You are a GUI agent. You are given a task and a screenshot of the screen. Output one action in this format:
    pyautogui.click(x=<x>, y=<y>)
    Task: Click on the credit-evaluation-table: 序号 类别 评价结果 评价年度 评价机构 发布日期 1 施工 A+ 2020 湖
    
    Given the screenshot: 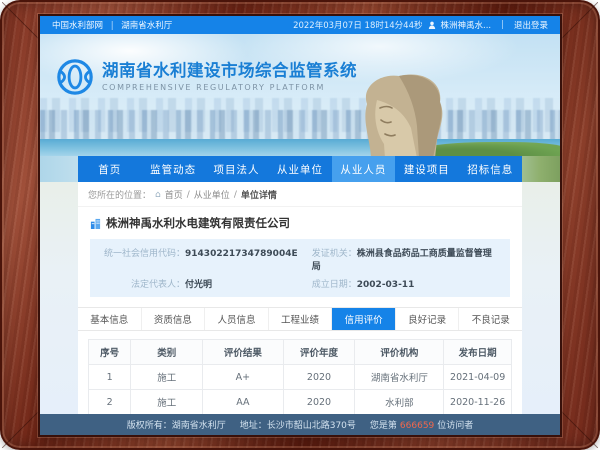 What is the action you would take?
    pyautogui.click(x=299, y=376)
    